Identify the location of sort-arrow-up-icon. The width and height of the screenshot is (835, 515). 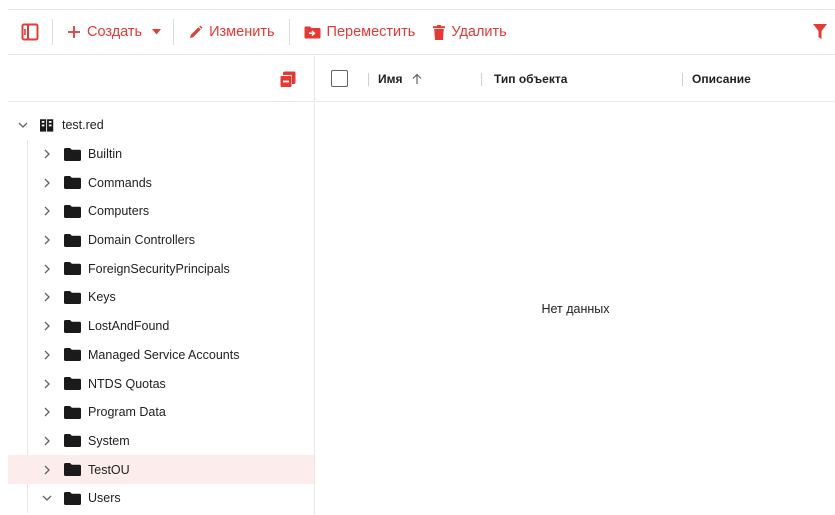
(417, 79).